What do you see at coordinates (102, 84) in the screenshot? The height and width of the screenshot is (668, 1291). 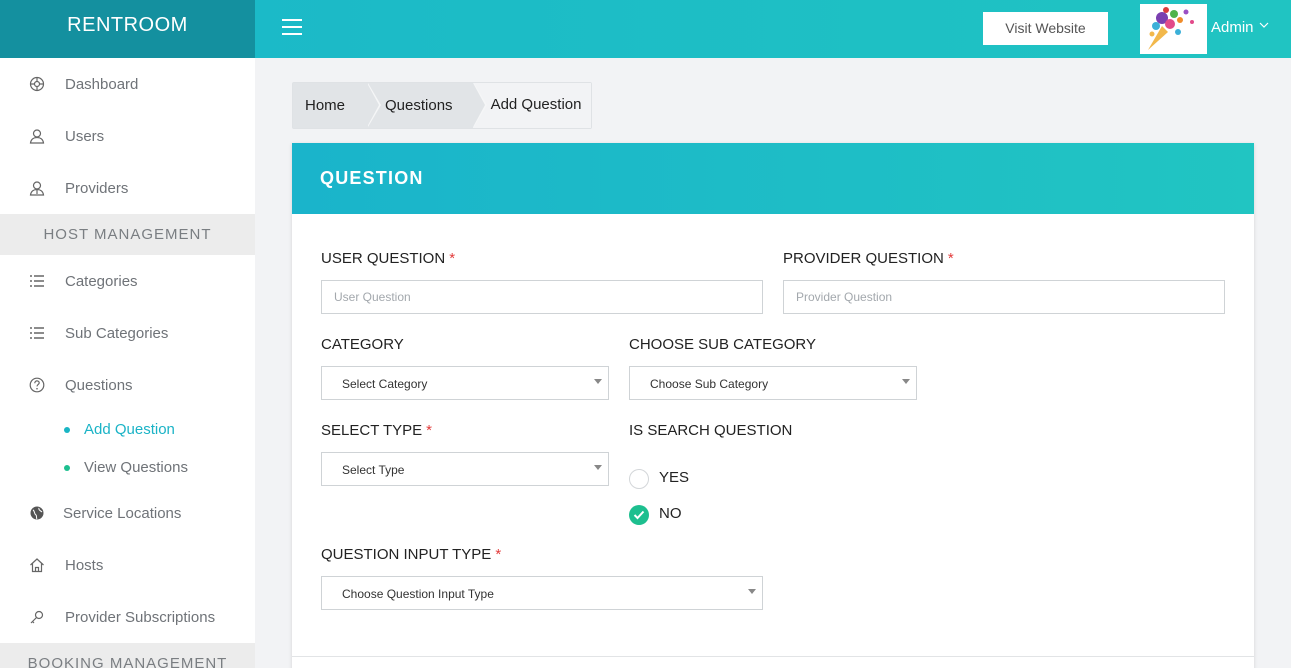 I see `sidebar-item-label: Dashboard` at bounding box center [102, 84].